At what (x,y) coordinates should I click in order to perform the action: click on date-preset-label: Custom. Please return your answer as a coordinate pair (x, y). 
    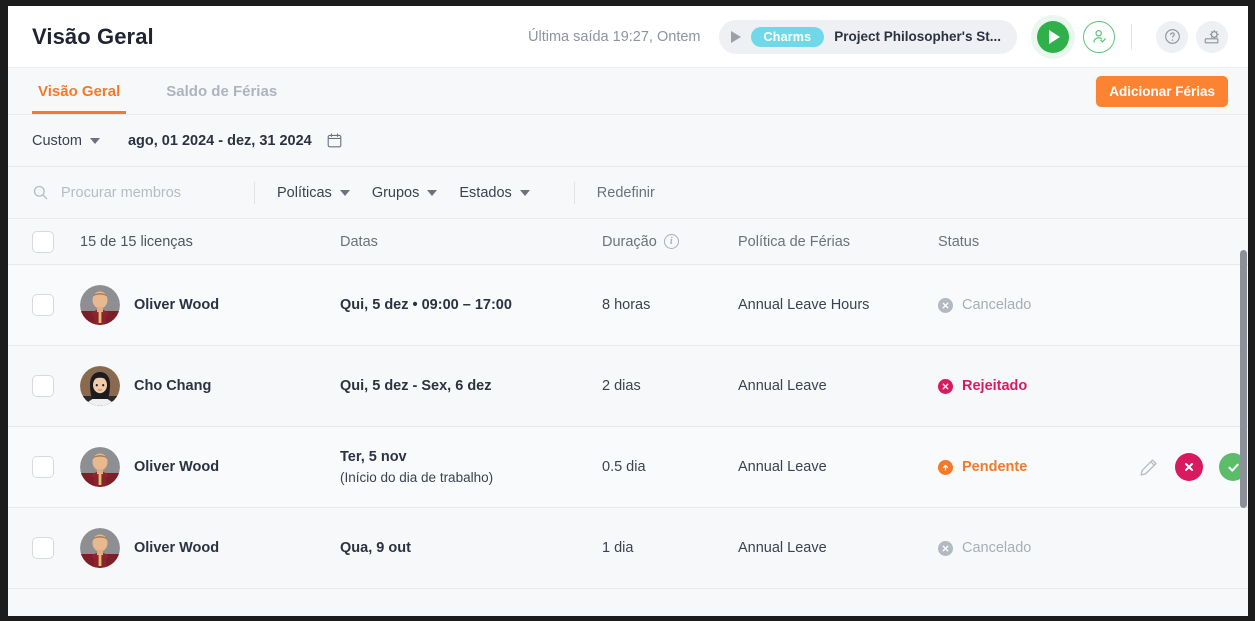
    Looking at the image, I should click on (57, 140).